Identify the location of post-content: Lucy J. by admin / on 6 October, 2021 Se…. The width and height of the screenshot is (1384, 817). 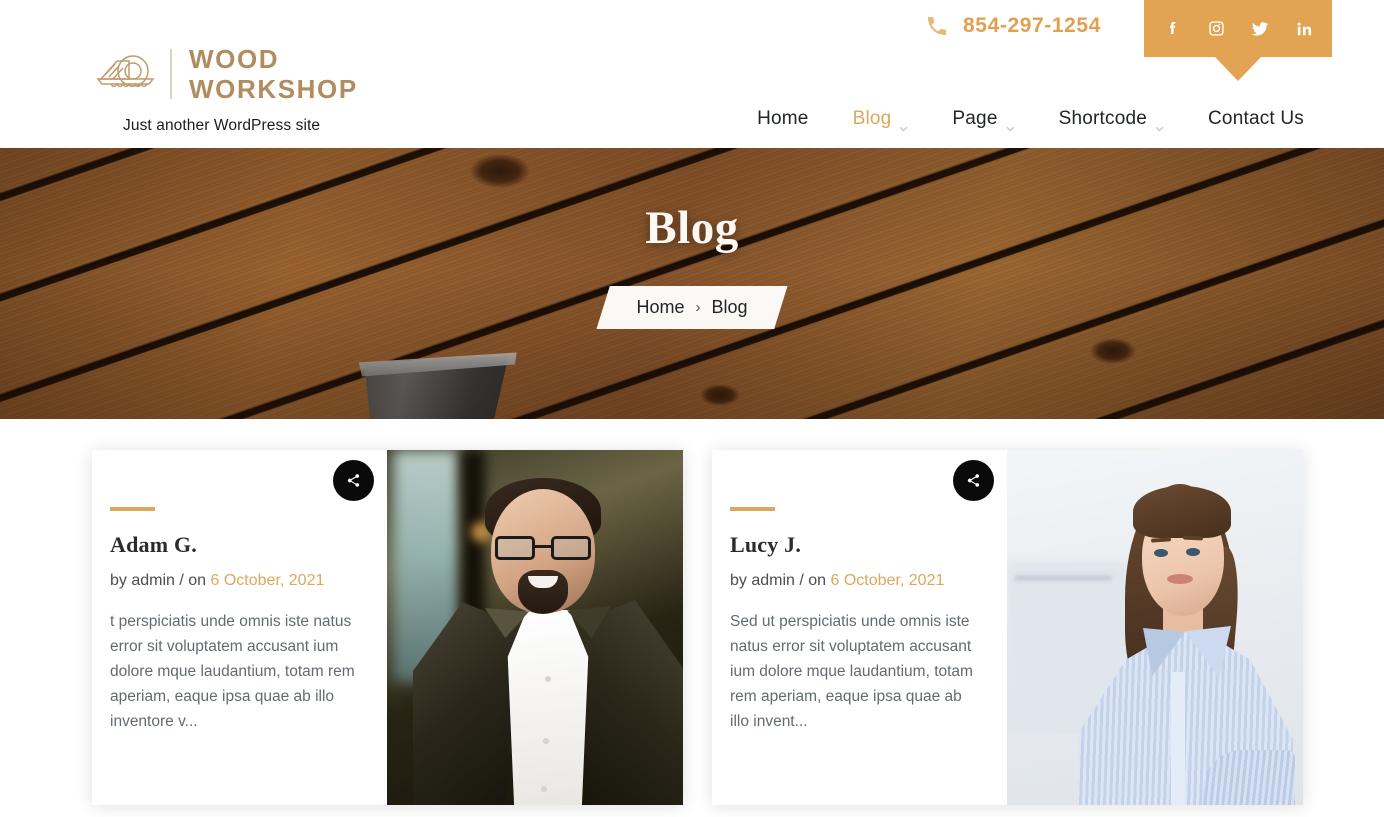
(859, 627).